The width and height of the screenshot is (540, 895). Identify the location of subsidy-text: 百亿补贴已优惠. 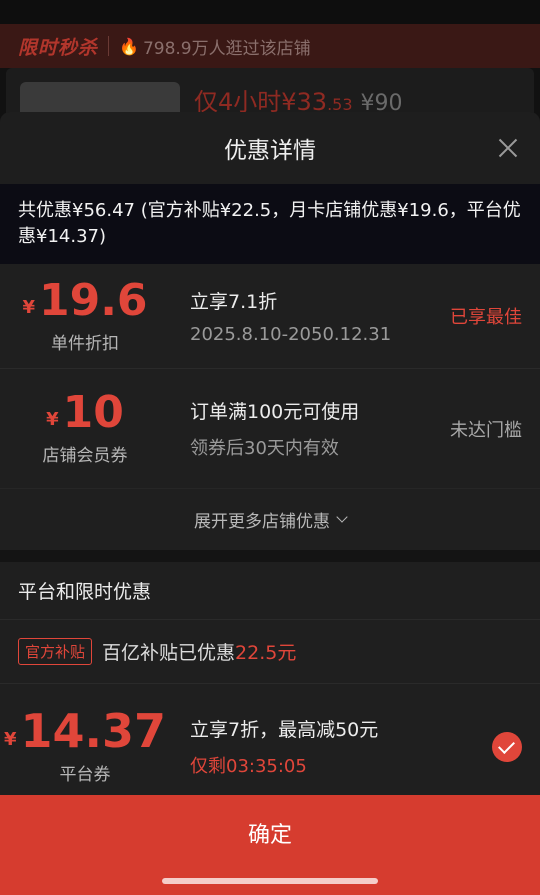
(169, 653).